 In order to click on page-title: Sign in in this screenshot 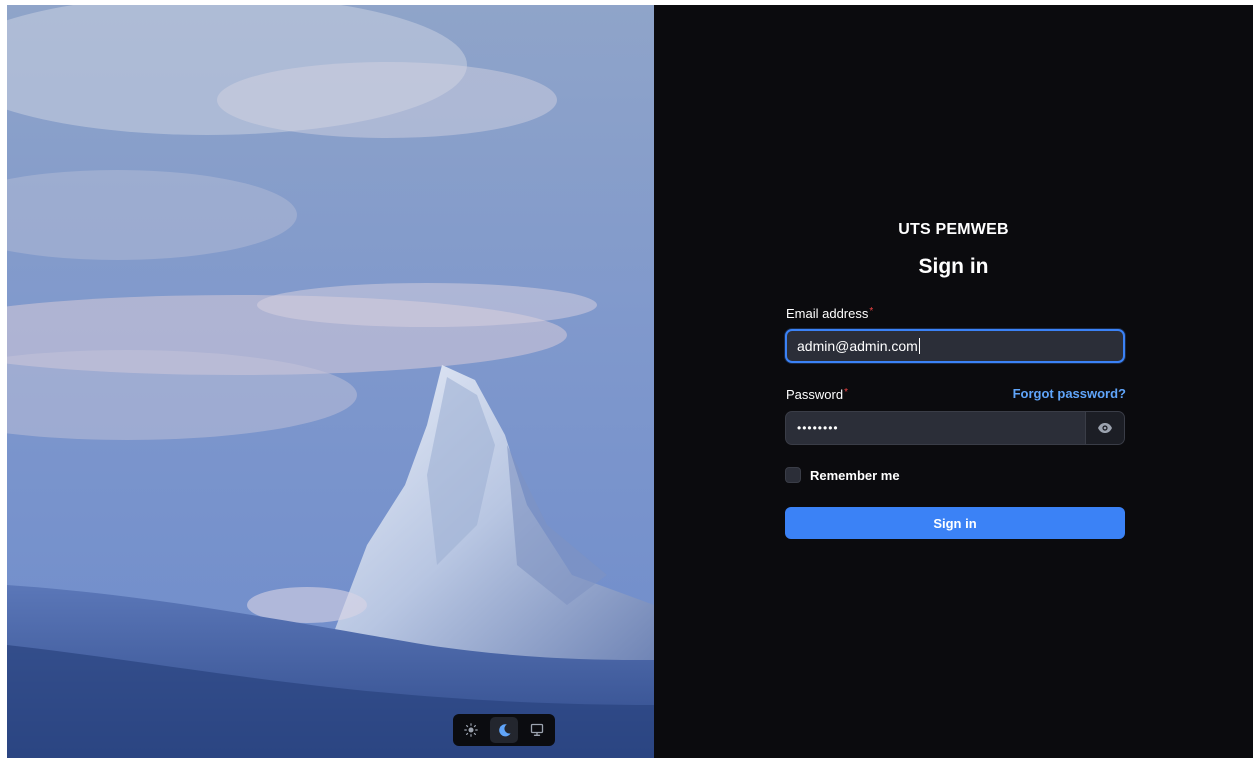, I will do `click(953, 266)`.